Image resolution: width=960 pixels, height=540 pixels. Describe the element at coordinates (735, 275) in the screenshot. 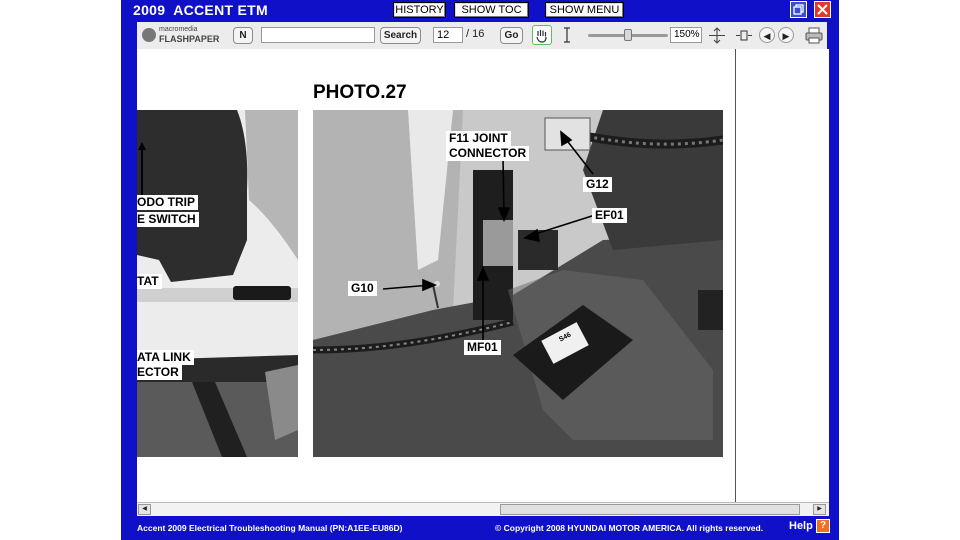

I see `page-edge` at that location.